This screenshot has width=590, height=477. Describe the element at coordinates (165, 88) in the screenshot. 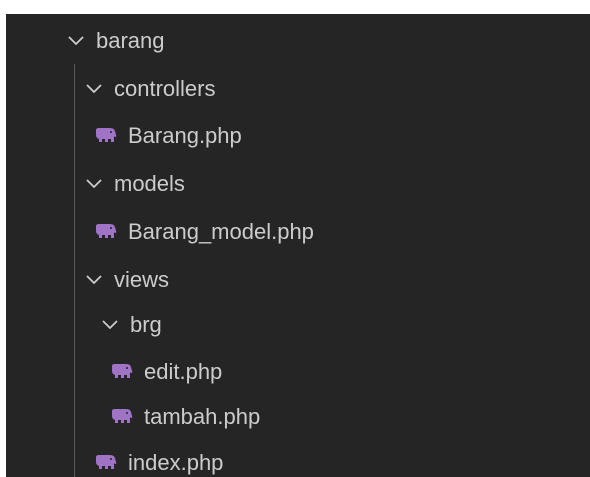

I see `folder-label: controllers` at that location.